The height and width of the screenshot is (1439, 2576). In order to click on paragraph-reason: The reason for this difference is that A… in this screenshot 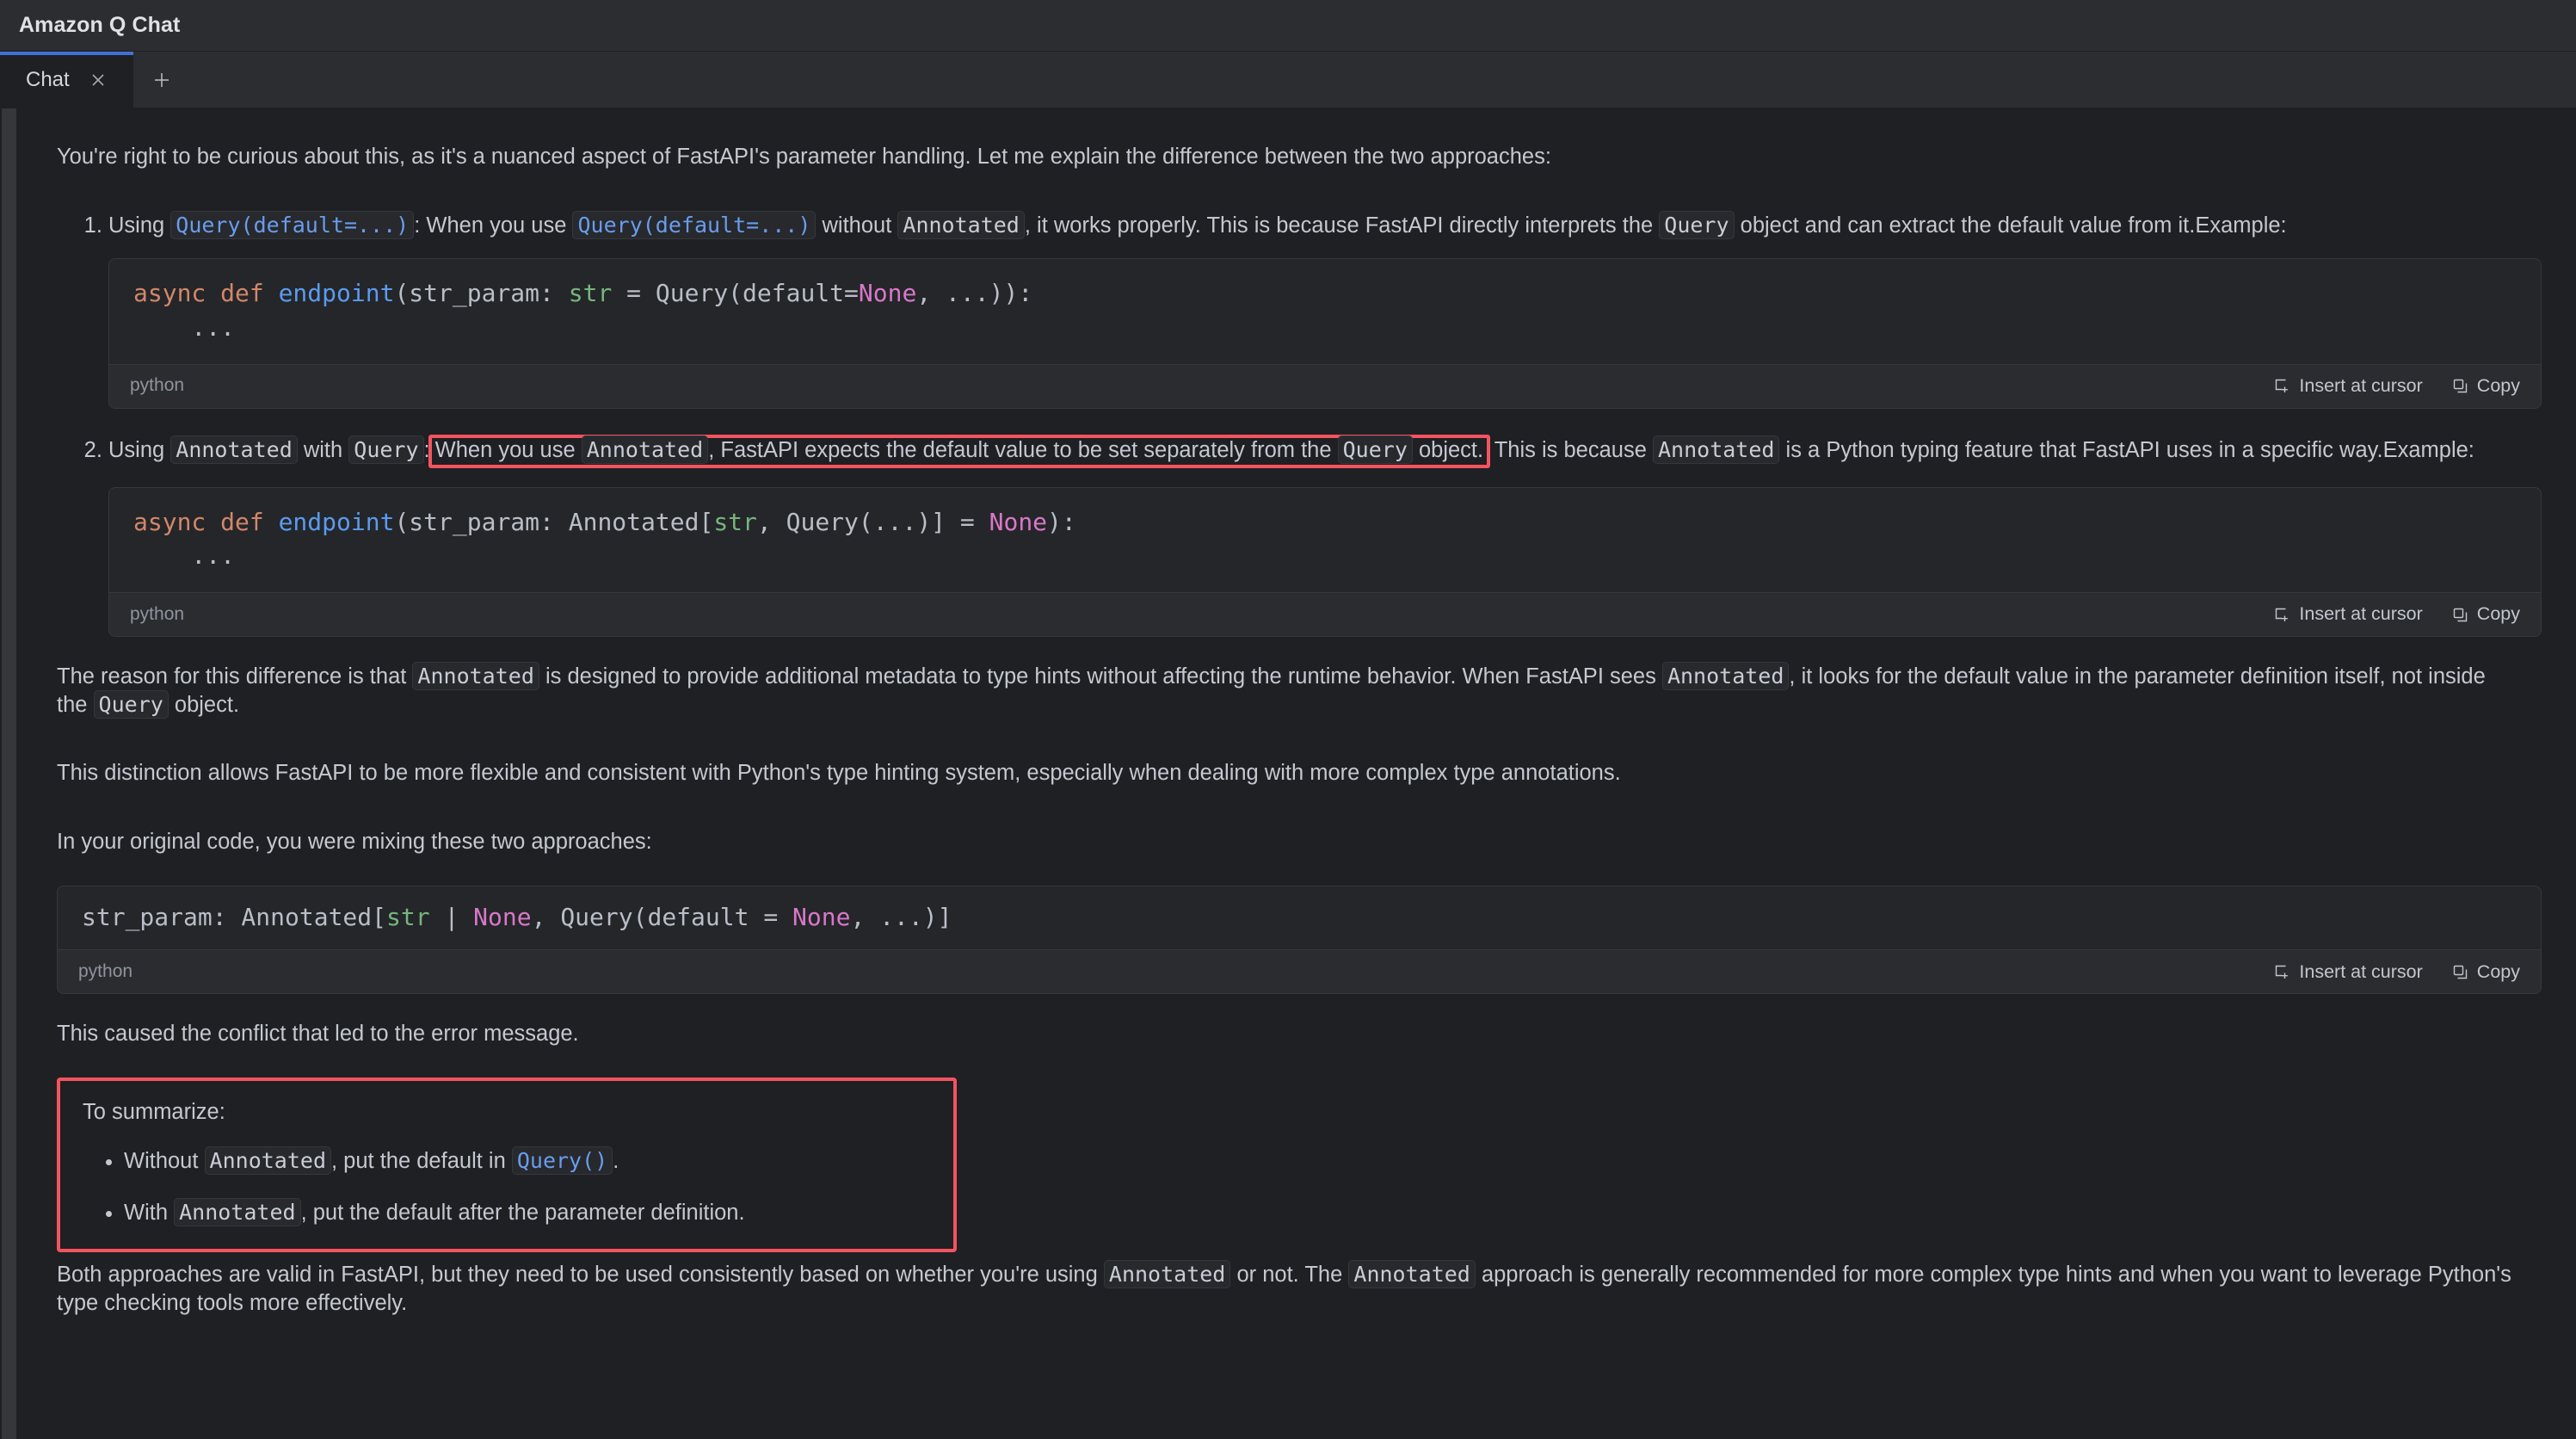, I will do `click(1287, 690)`.